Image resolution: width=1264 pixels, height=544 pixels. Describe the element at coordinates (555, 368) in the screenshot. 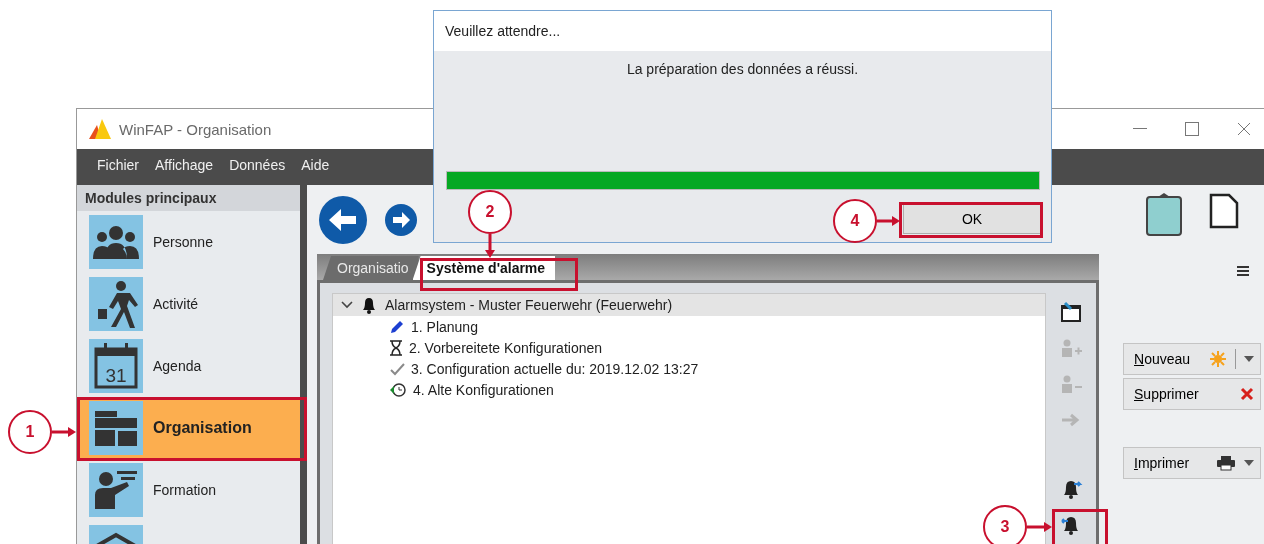

I see `tree-node: 3. Configuration actuelle du: 2019.12.02 13:27` at that location.